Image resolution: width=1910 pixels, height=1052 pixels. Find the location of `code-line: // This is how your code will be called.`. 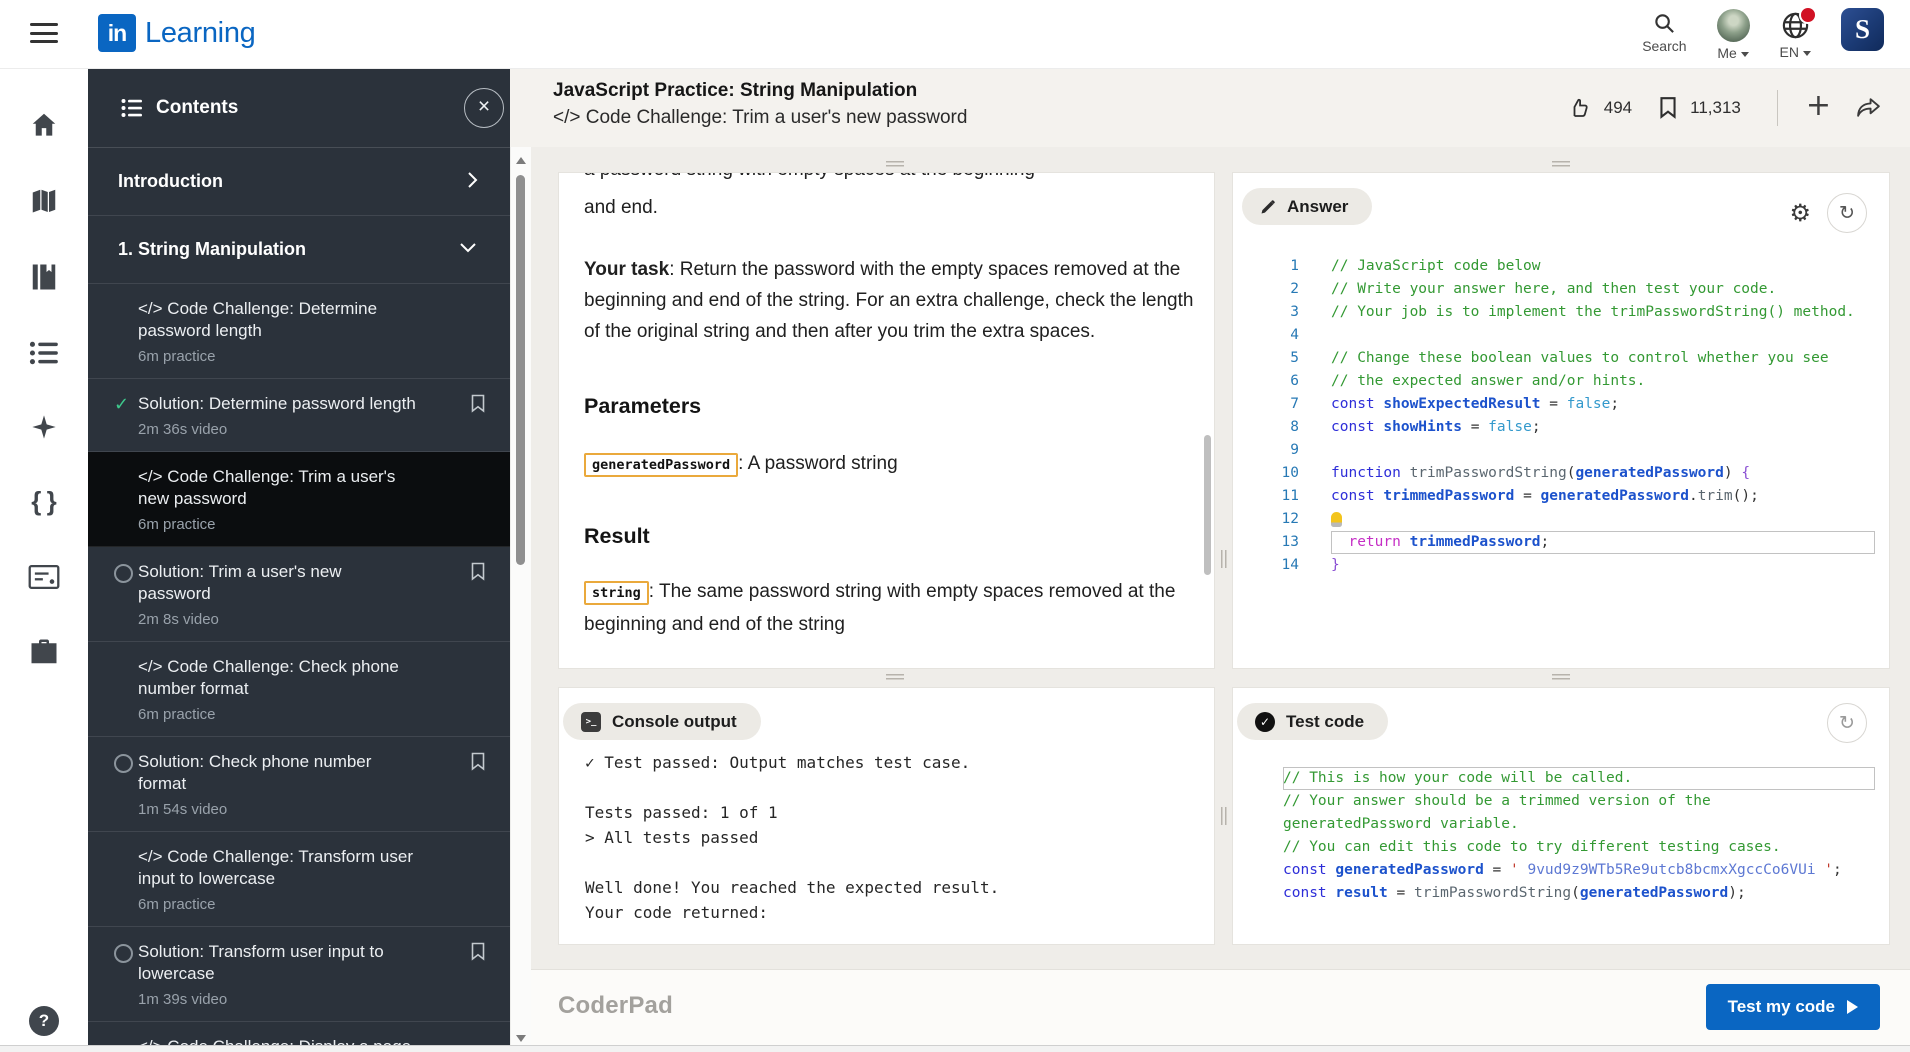

code-line: // This is how your code will be called. is located at coordinates (1560, 778).